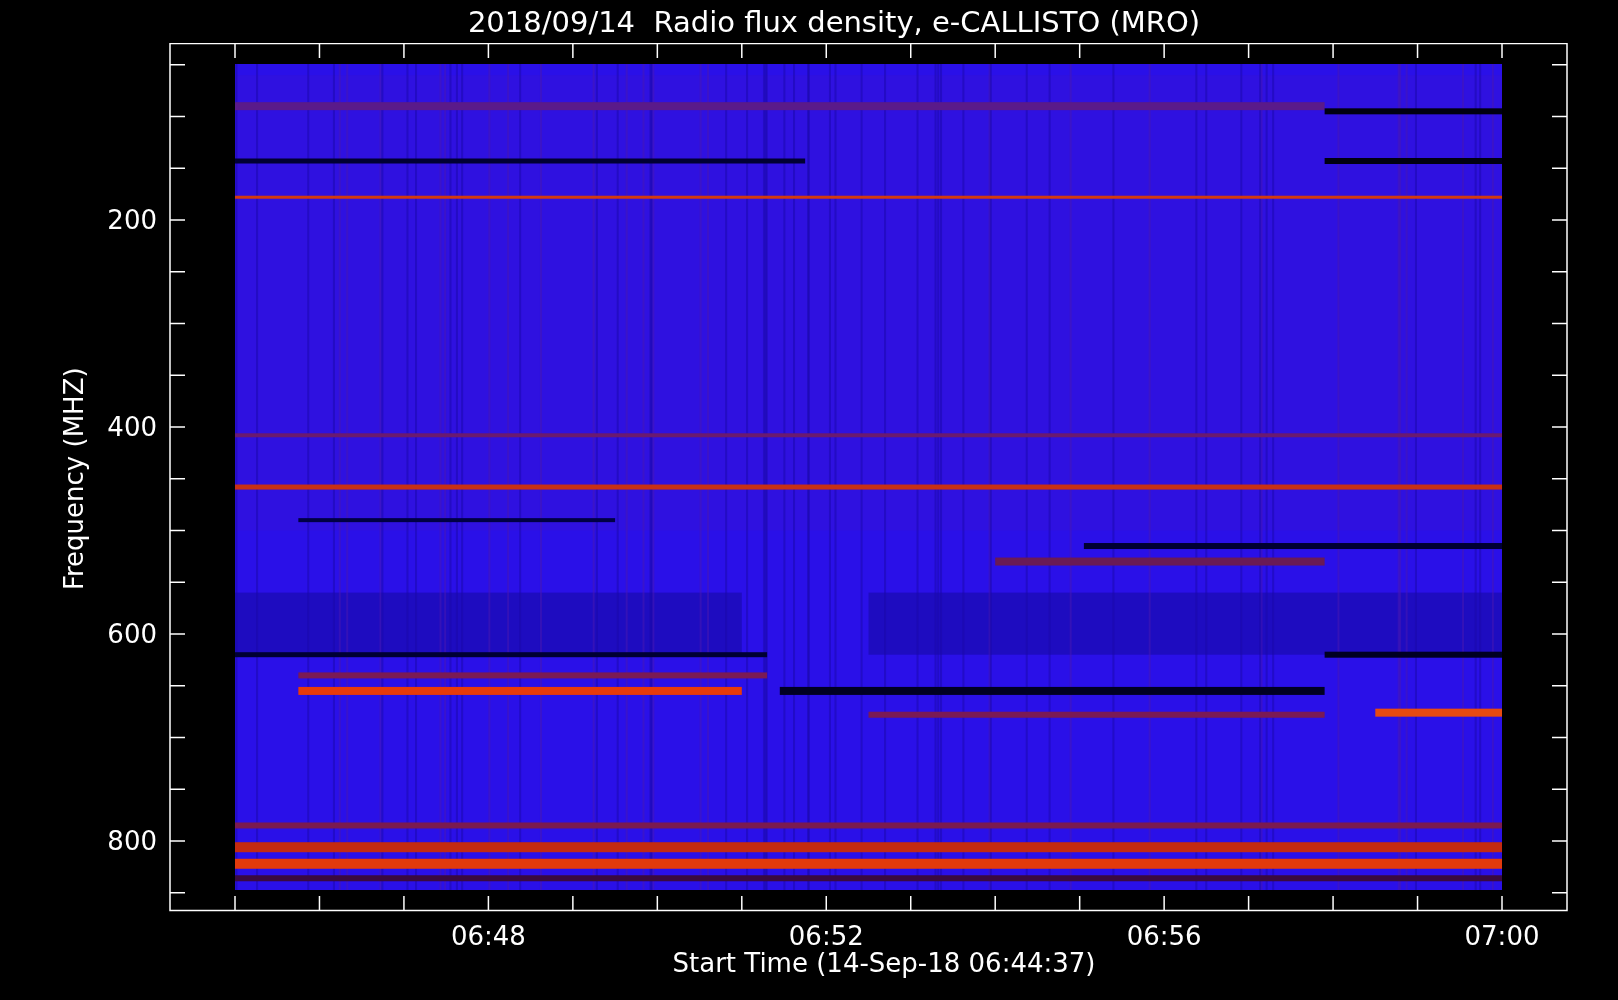 This screenshot has height=1000, width=1618. Describe the element at coordinates (826, 936) in the screenshot. I see `x-tick-label: 06:52` at that location.